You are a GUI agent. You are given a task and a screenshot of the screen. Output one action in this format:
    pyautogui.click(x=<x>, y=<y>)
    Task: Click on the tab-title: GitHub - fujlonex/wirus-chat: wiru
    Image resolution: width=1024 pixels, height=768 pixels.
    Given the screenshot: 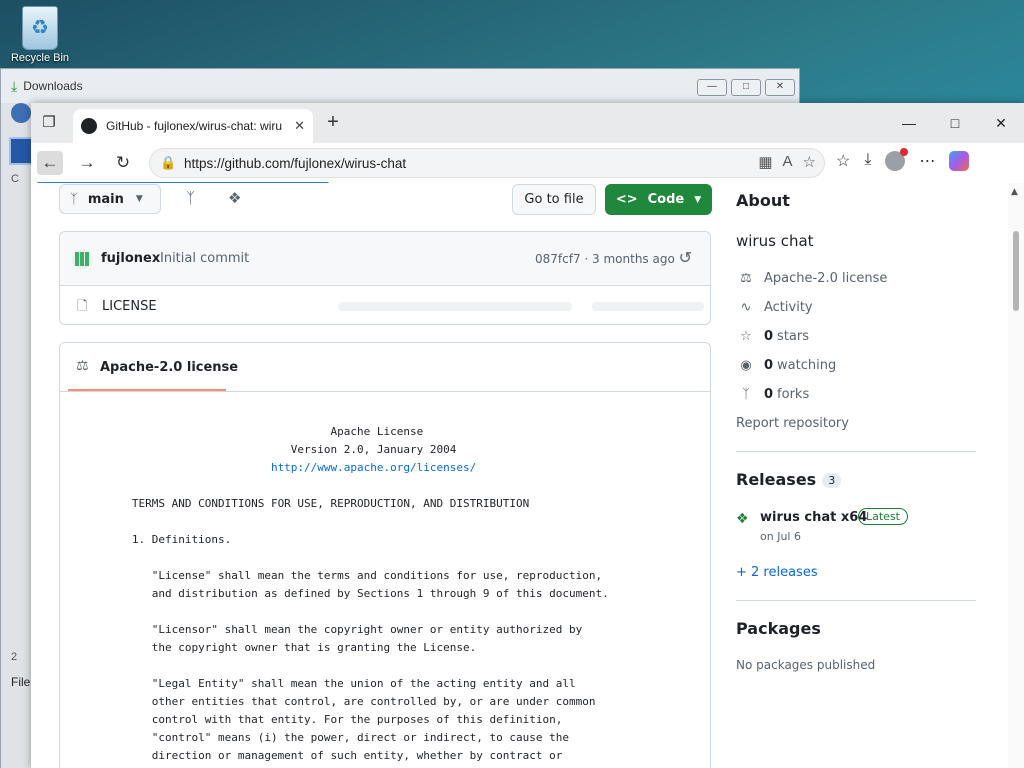 What is the action you would take?
    pyautogui.click(x=194, y=126)
    